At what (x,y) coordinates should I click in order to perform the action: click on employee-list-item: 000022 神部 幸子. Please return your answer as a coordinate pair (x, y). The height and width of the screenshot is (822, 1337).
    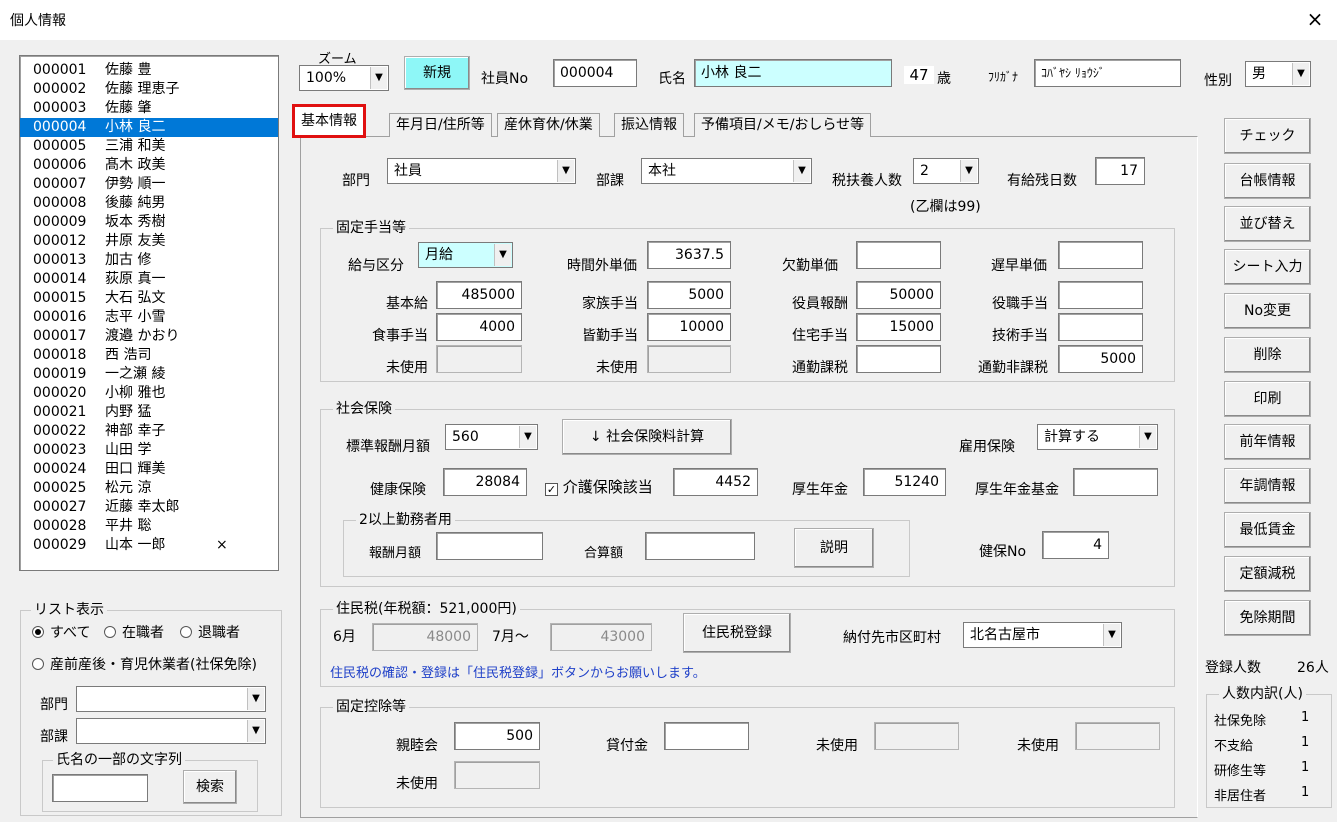
    Looking at the image, I should click on (149, 431).